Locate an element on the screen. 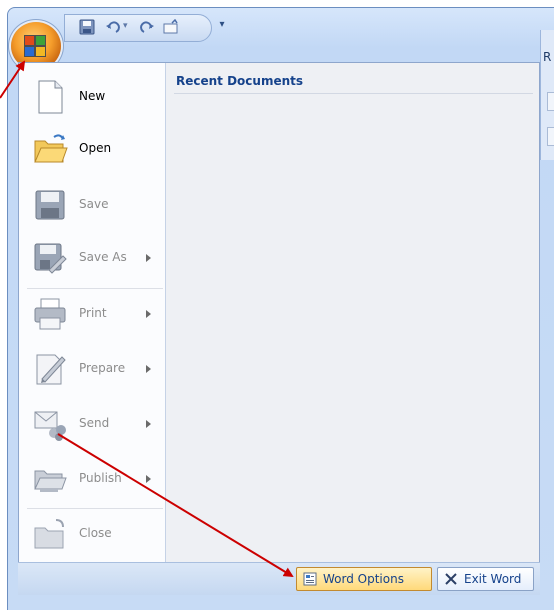 This screenshot has height=610, width=554. exit-word-button: Exit Word is located at coordinates (485, 579).